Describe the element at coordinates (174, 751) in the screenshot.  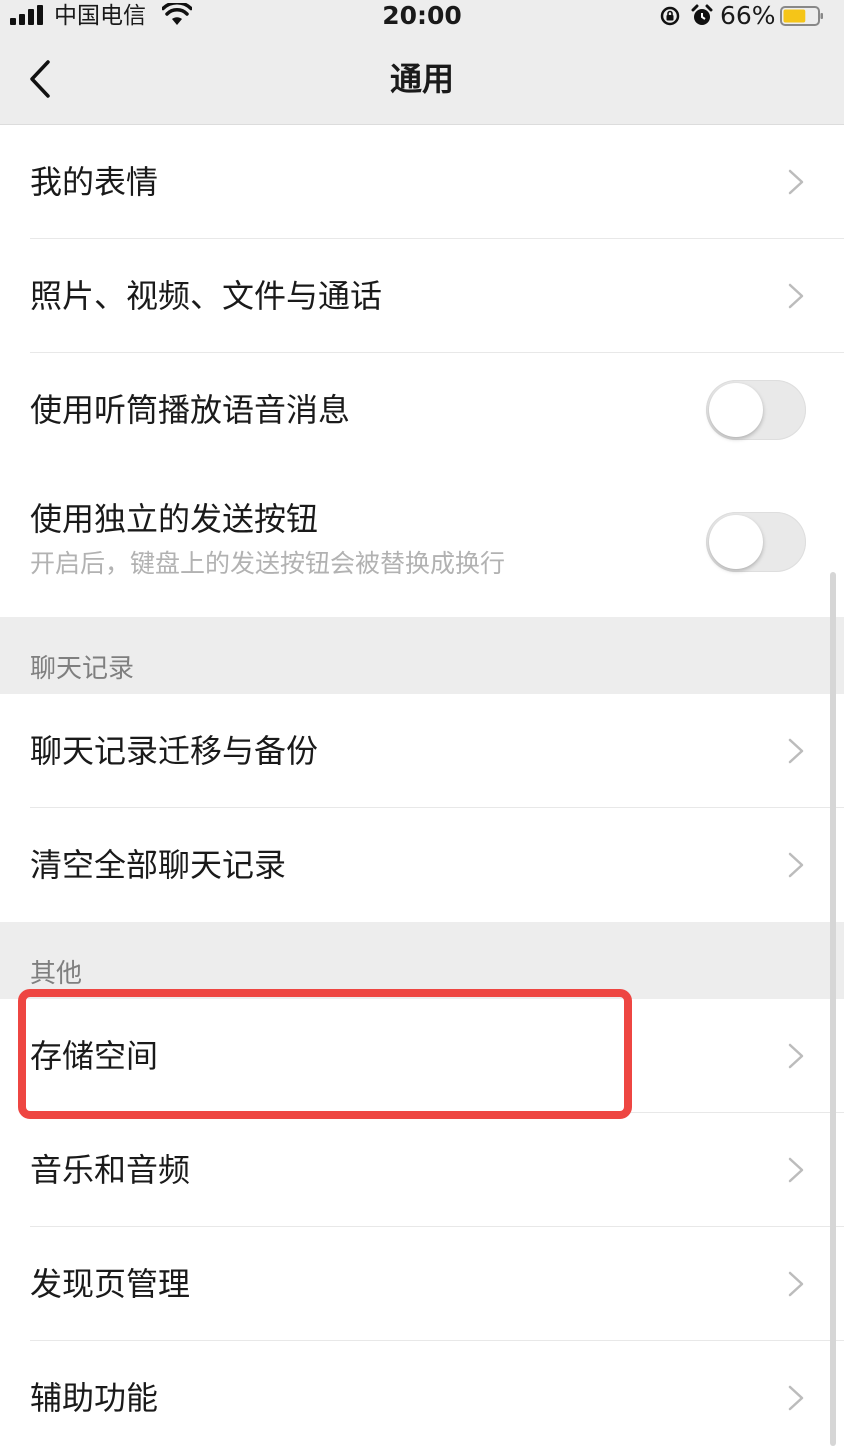
I see `row-label: 聊天记录迁移与备份` at that location.